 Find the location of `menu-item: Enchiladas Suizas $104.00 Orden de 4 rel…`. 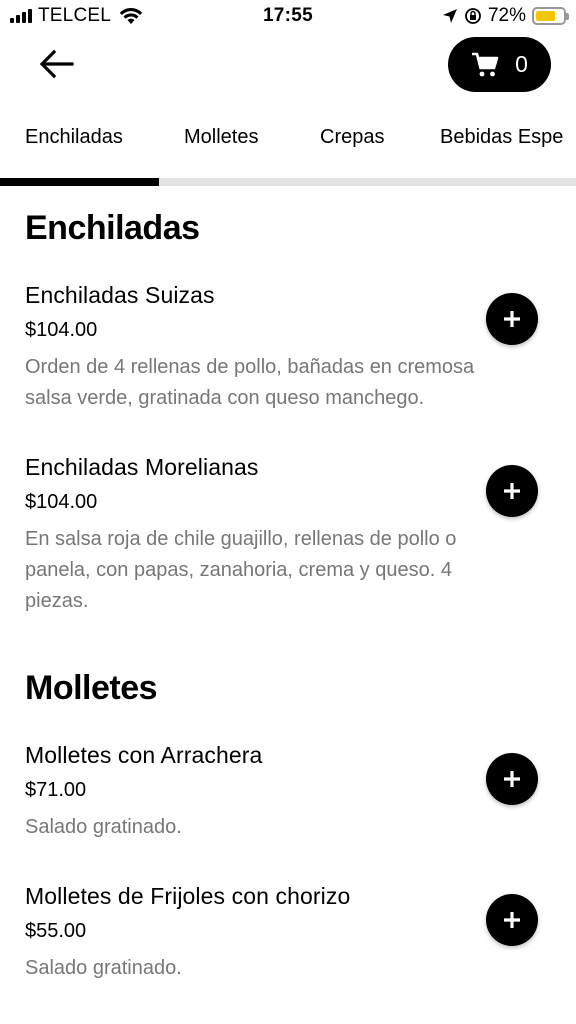

menu-item: Enchiladas Suizas $104.00 Orden de 4 rel… is located at coordinates (295, 348).